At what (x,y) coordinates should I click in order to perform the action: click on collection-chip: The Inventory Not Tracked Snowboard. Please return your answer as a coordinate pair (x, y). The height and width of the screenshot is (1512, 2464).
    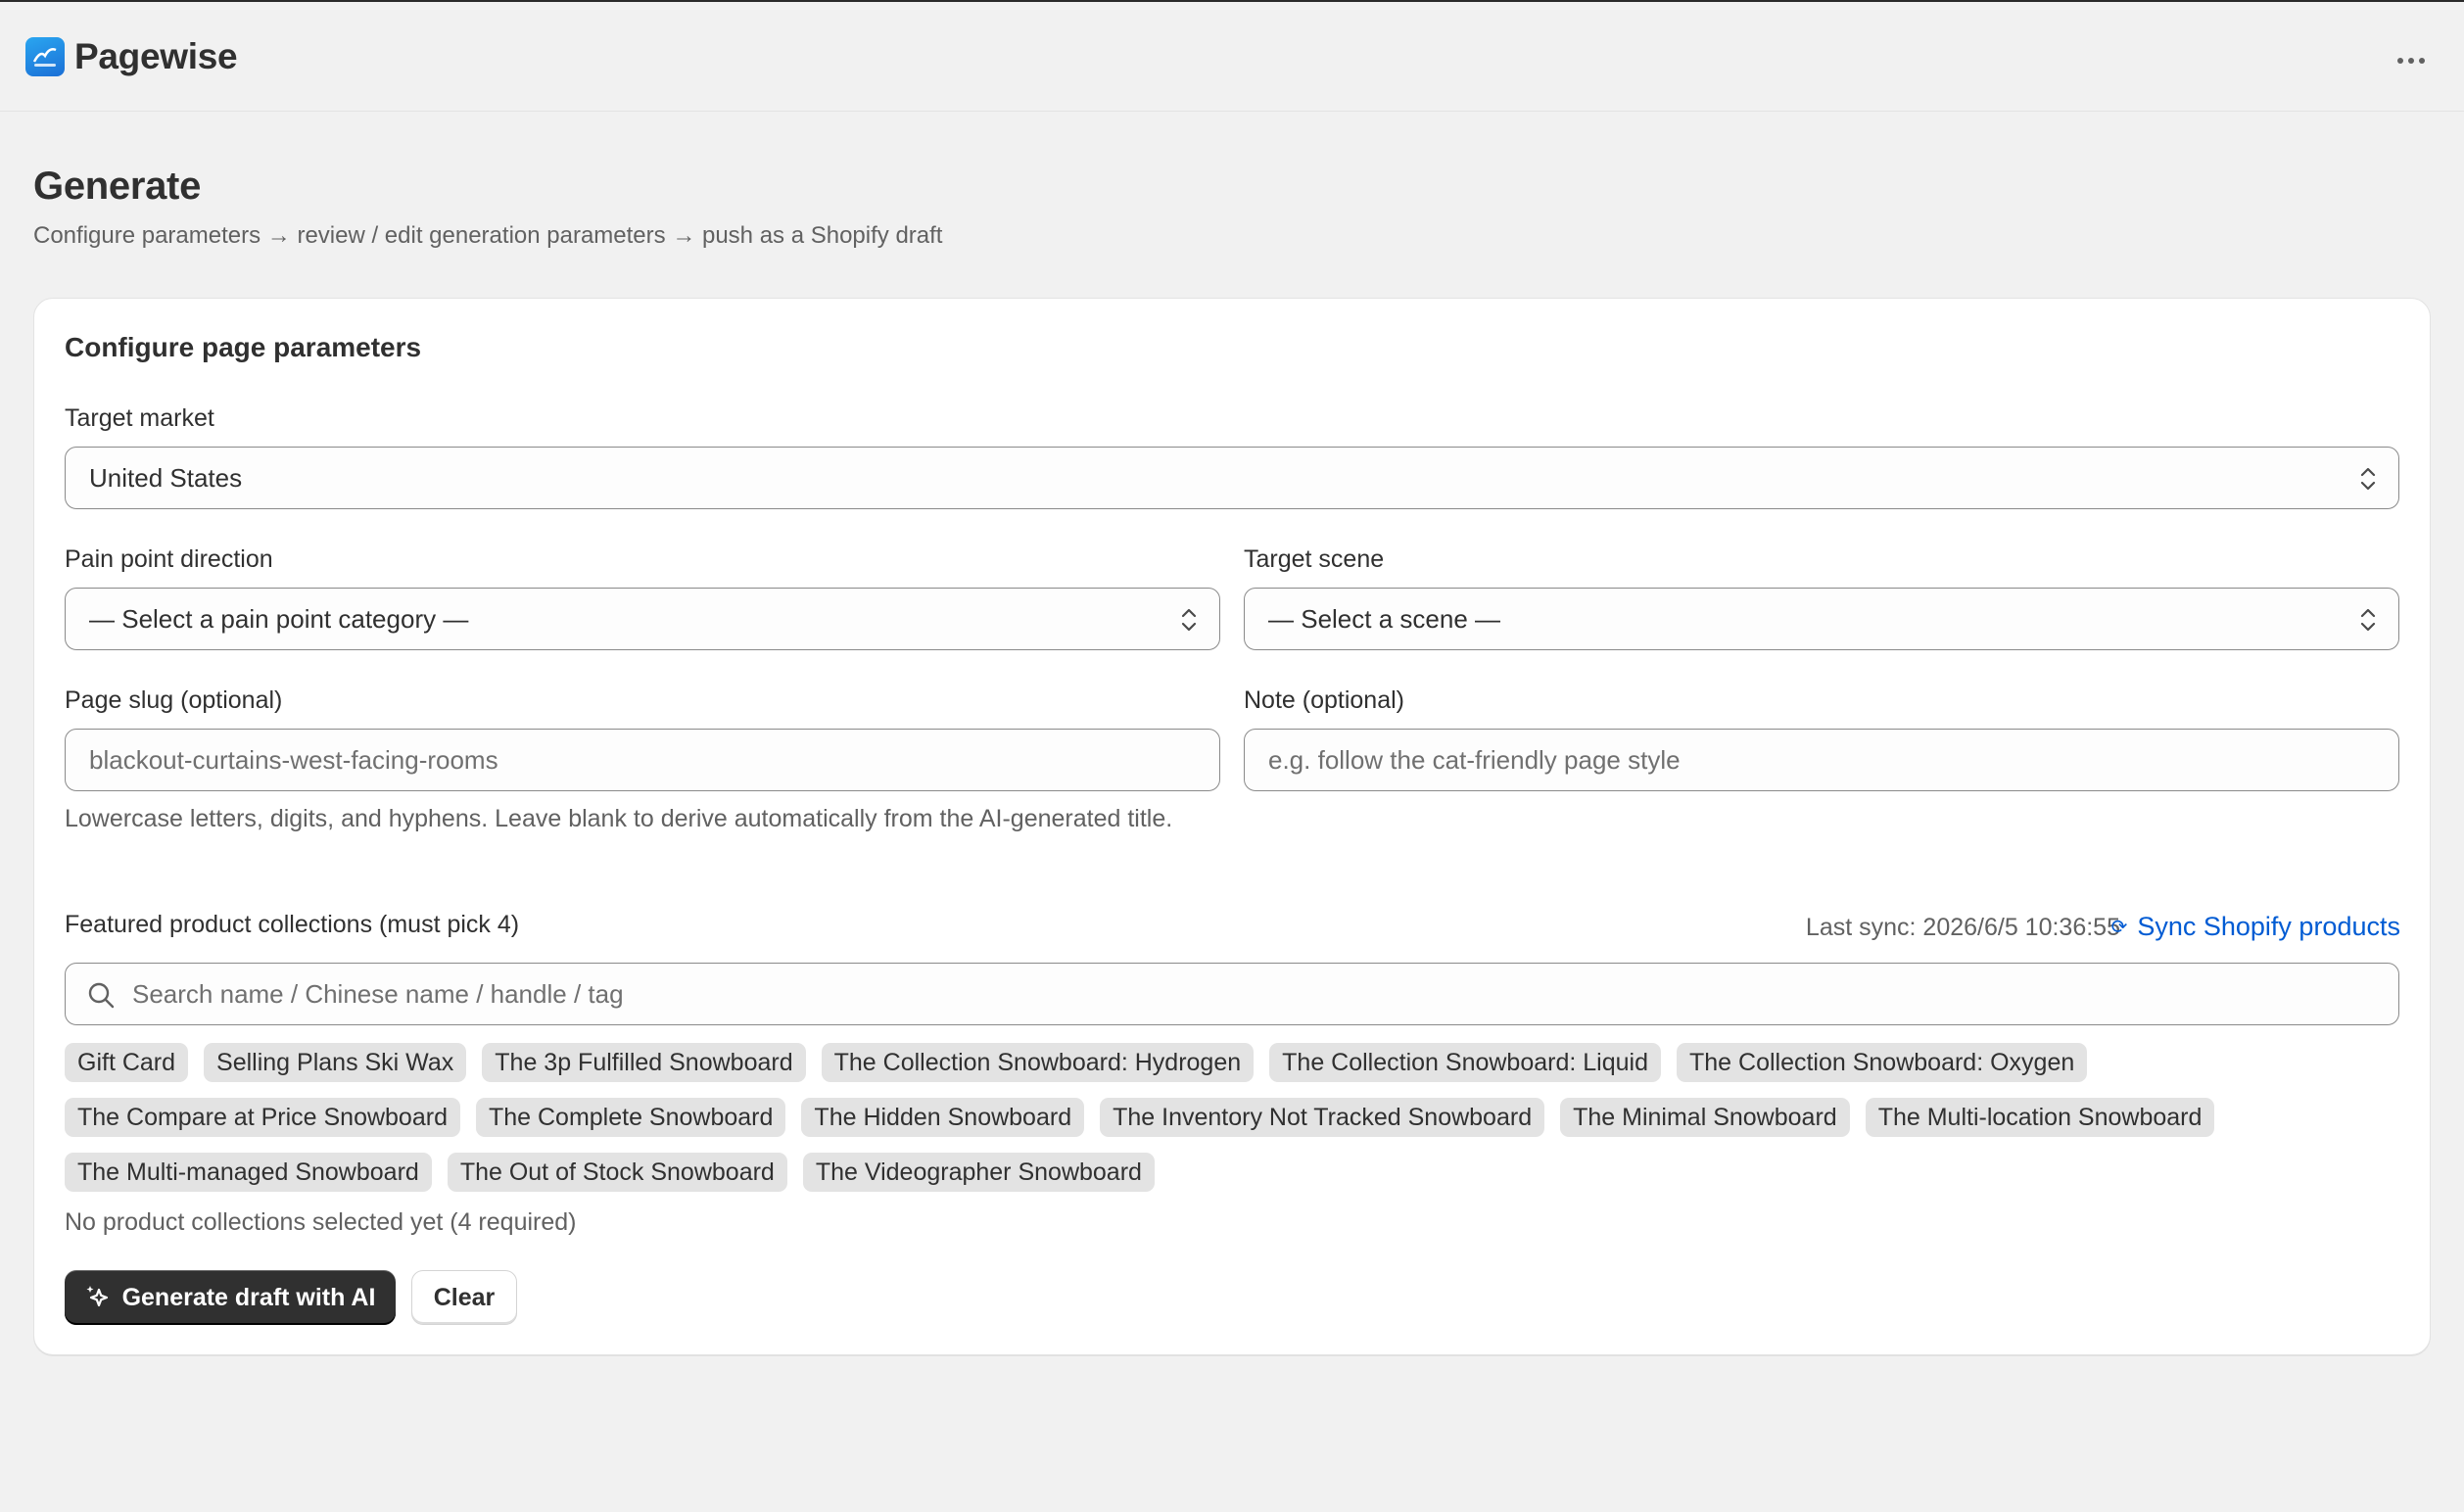
    Looking at the image, I should click on (1322, 1118).